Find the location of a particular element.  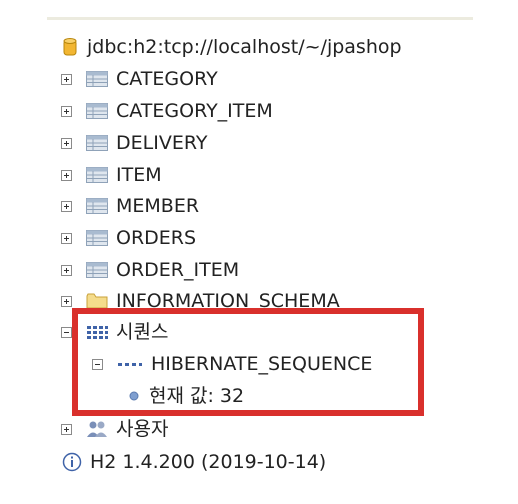

database-icon is located at coordinates (70, 47).